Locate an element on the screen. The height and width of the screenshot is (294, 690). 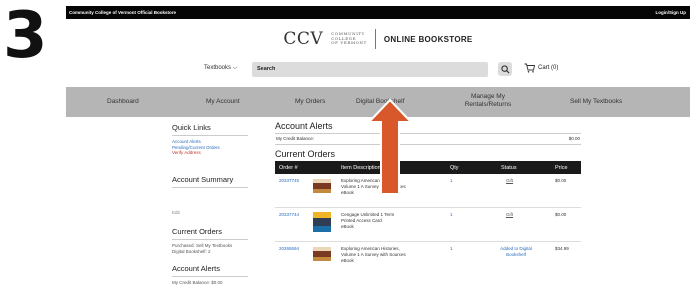
item-desc-line1: Exploring American Histories, is located at coordinates (370, 248).